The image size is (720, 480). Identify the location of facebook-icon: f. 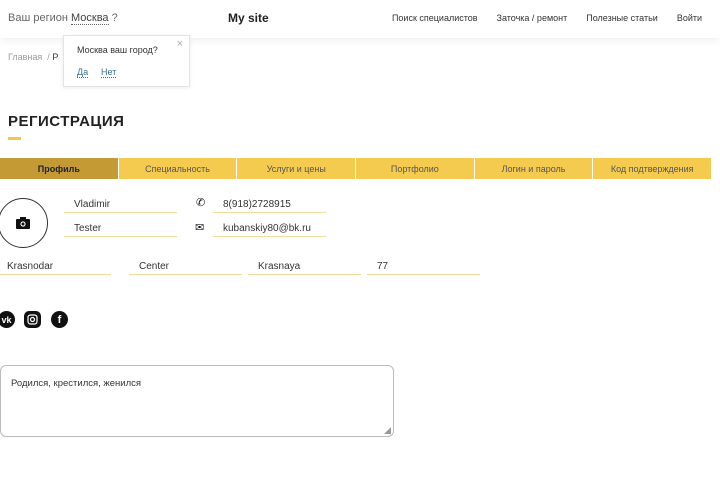
(59, 319).